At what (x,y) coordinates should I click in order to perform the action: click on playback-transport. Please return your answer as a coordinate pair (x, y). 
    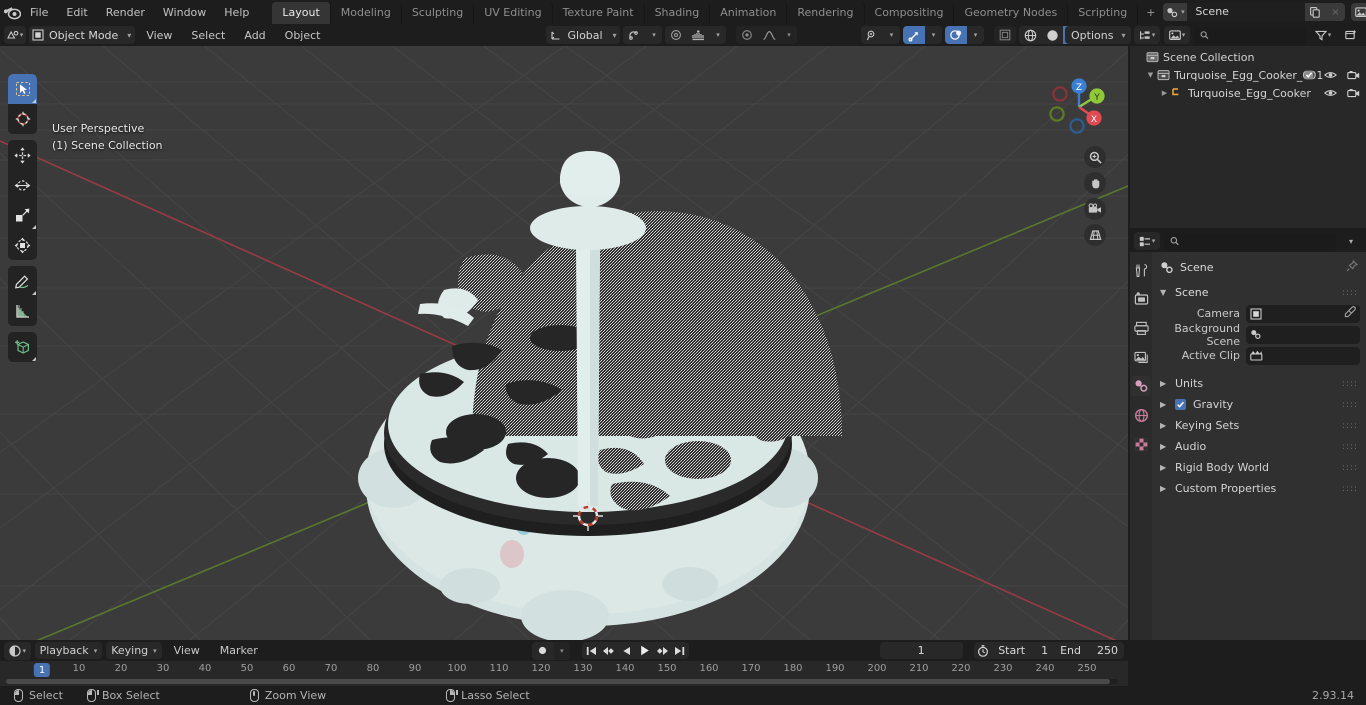
    Looking at the image, I should click on (635, 650).